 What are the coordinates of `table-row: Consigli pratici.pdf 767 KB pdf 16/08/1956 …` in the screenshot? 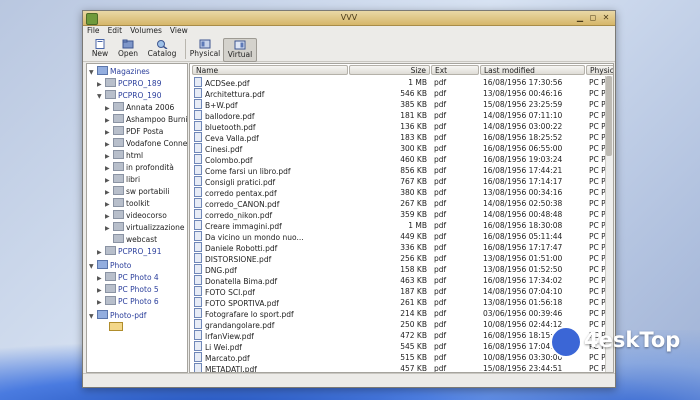 It's located at (401, 181).